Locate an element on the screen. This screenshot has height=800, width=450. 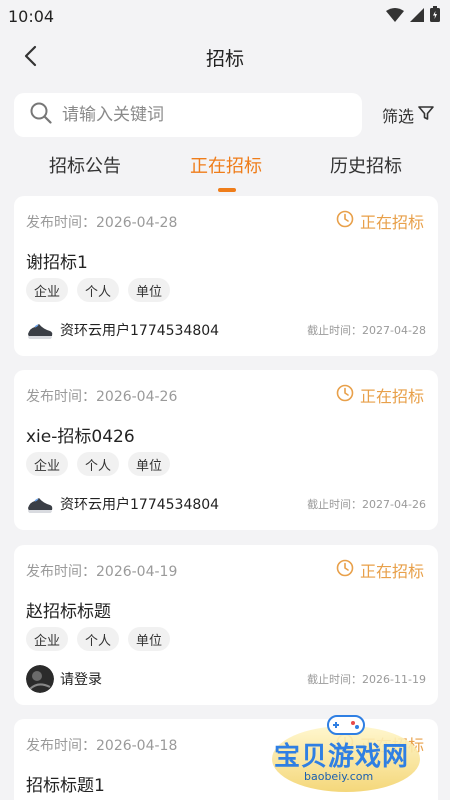
tab-ongoing: 正在招标 is located at coordinates (226, 165).